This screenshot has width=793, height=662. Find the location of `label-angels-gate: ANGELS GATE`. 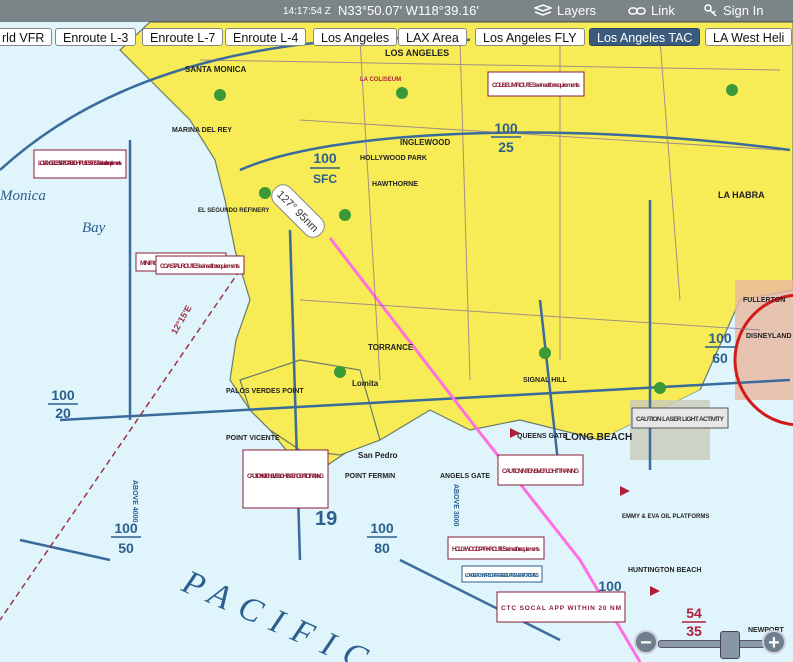

label-angels-gate: ANGELS GATE is located at coordinates (465, 476).